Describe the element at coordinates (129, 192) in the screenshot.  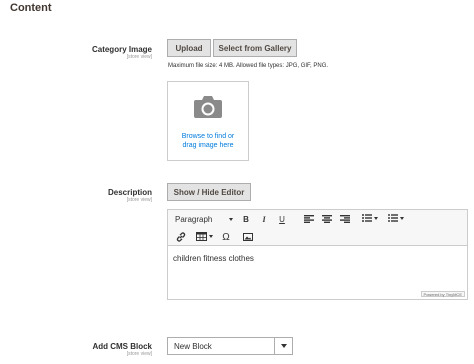
I see `description-label-text: Description` at that location.